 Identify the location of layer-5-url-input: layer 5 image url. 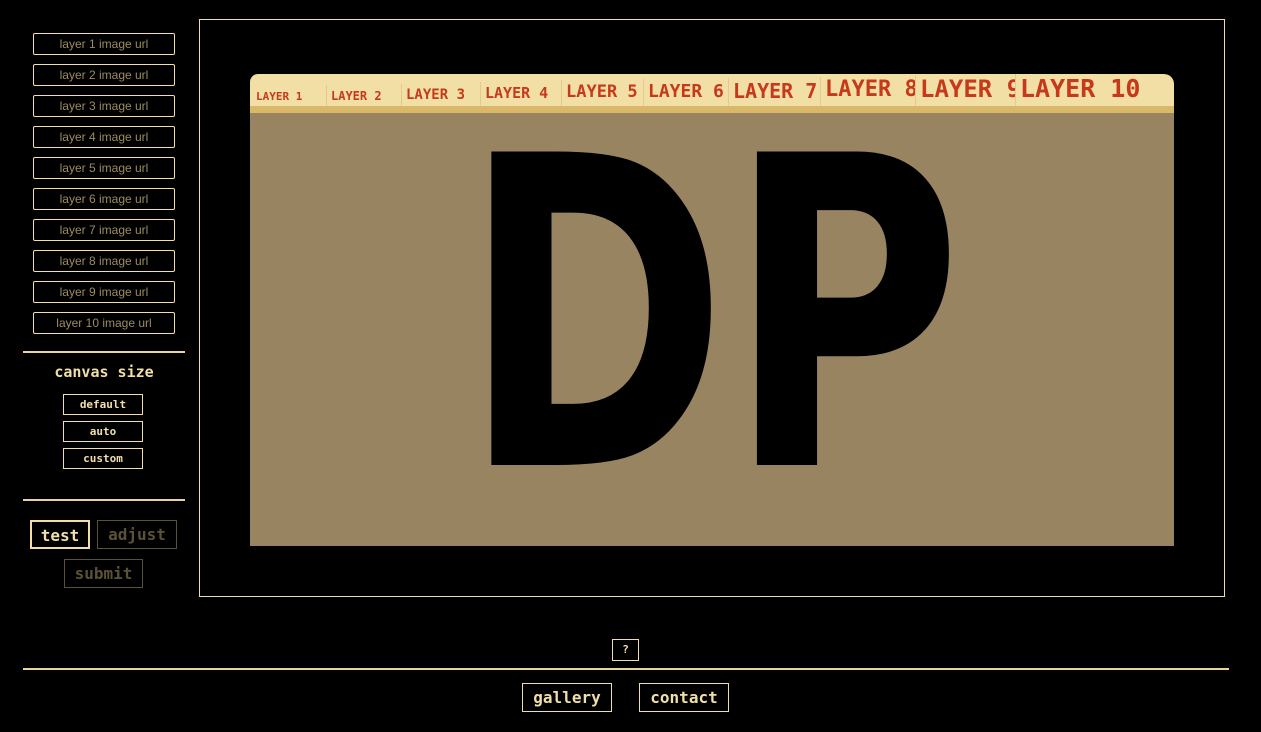
(104, 168).